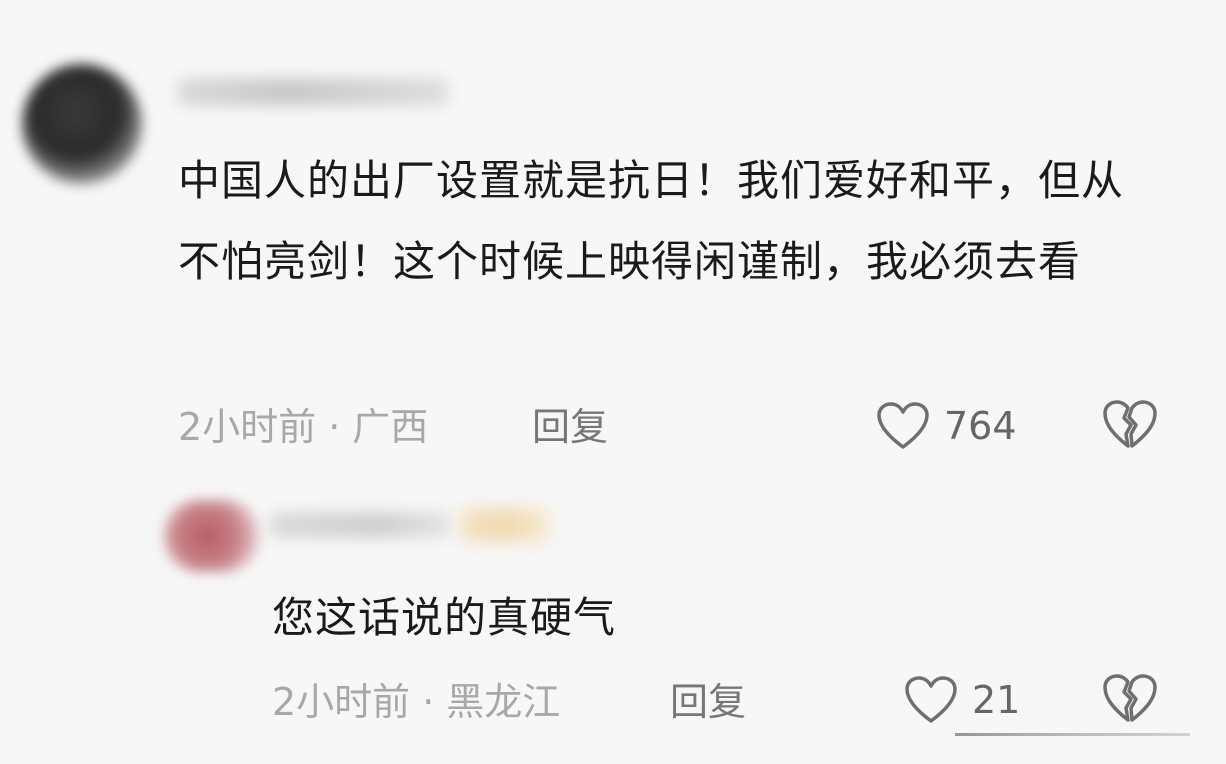 The width and height of the screenshot is (1226, 764). What do you see at coordinates (505, 525) in the screenshot?
I see `user-badge-redacted` at bounding box center [505, 525].